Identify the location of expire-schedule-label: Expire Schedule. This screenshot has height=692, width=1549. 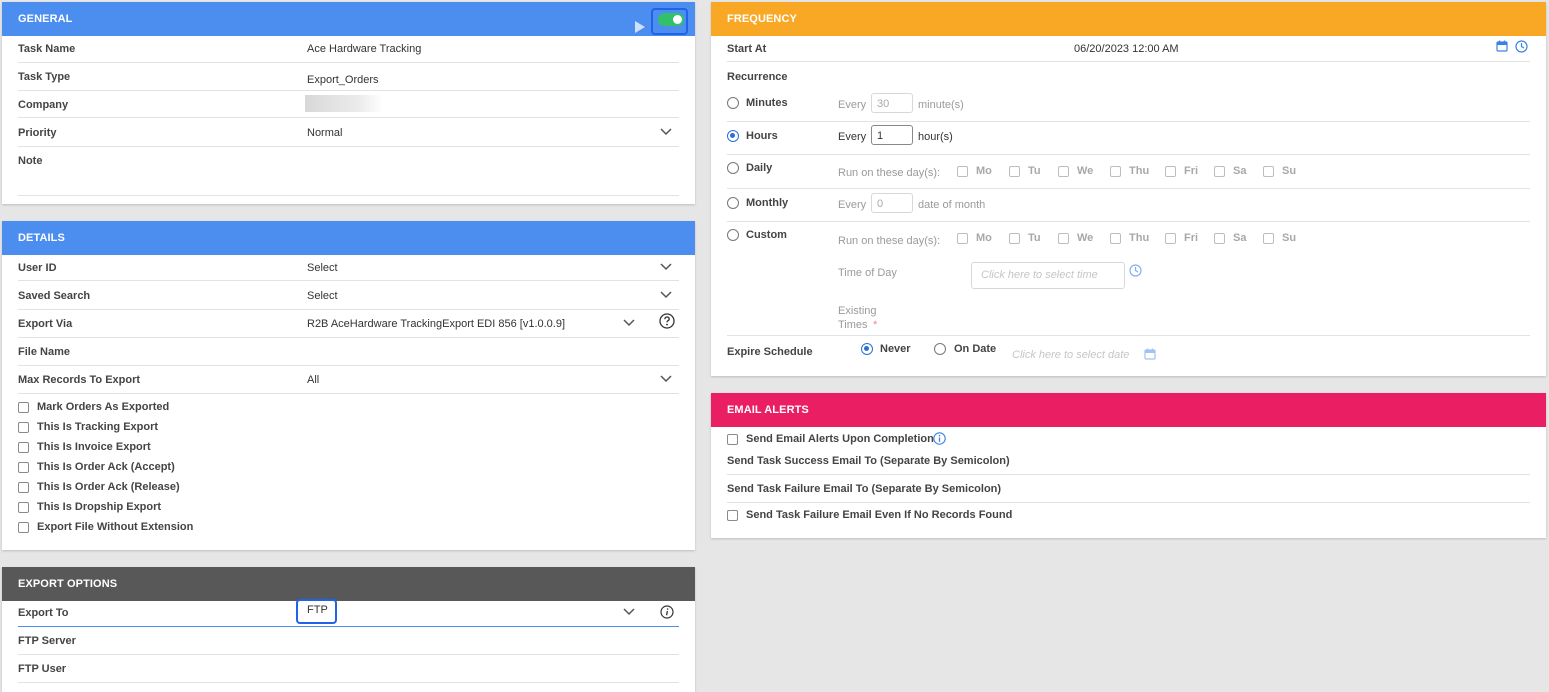
(770, 352).